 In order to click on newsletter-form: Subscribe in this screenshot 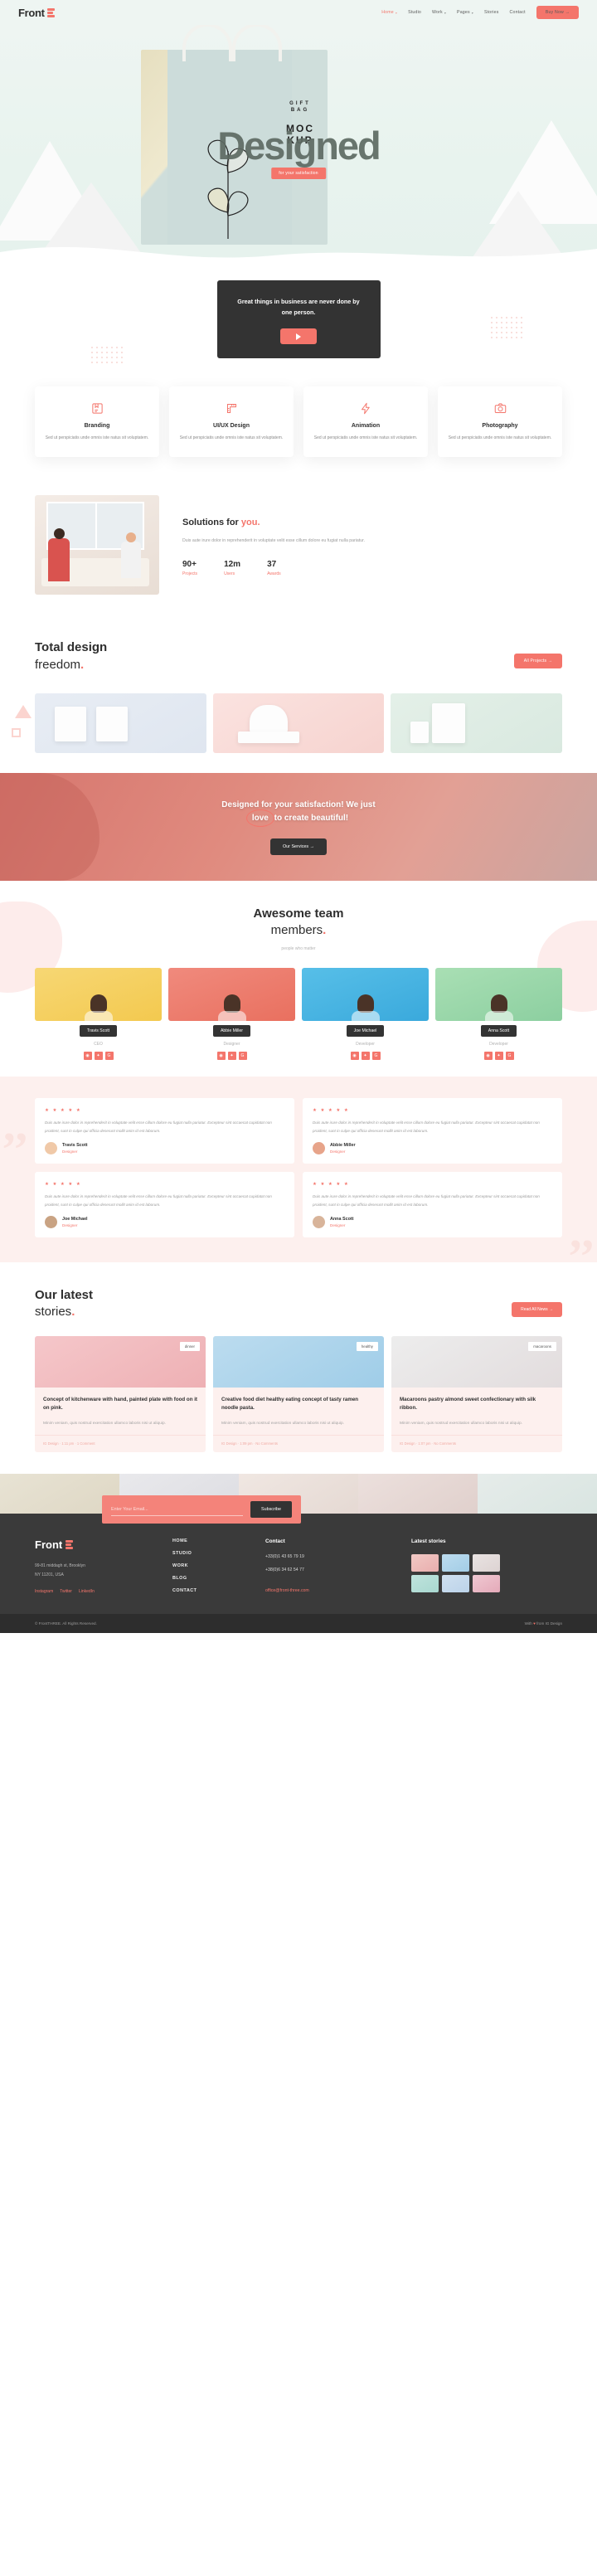, I will do `click(201, 1509)`.